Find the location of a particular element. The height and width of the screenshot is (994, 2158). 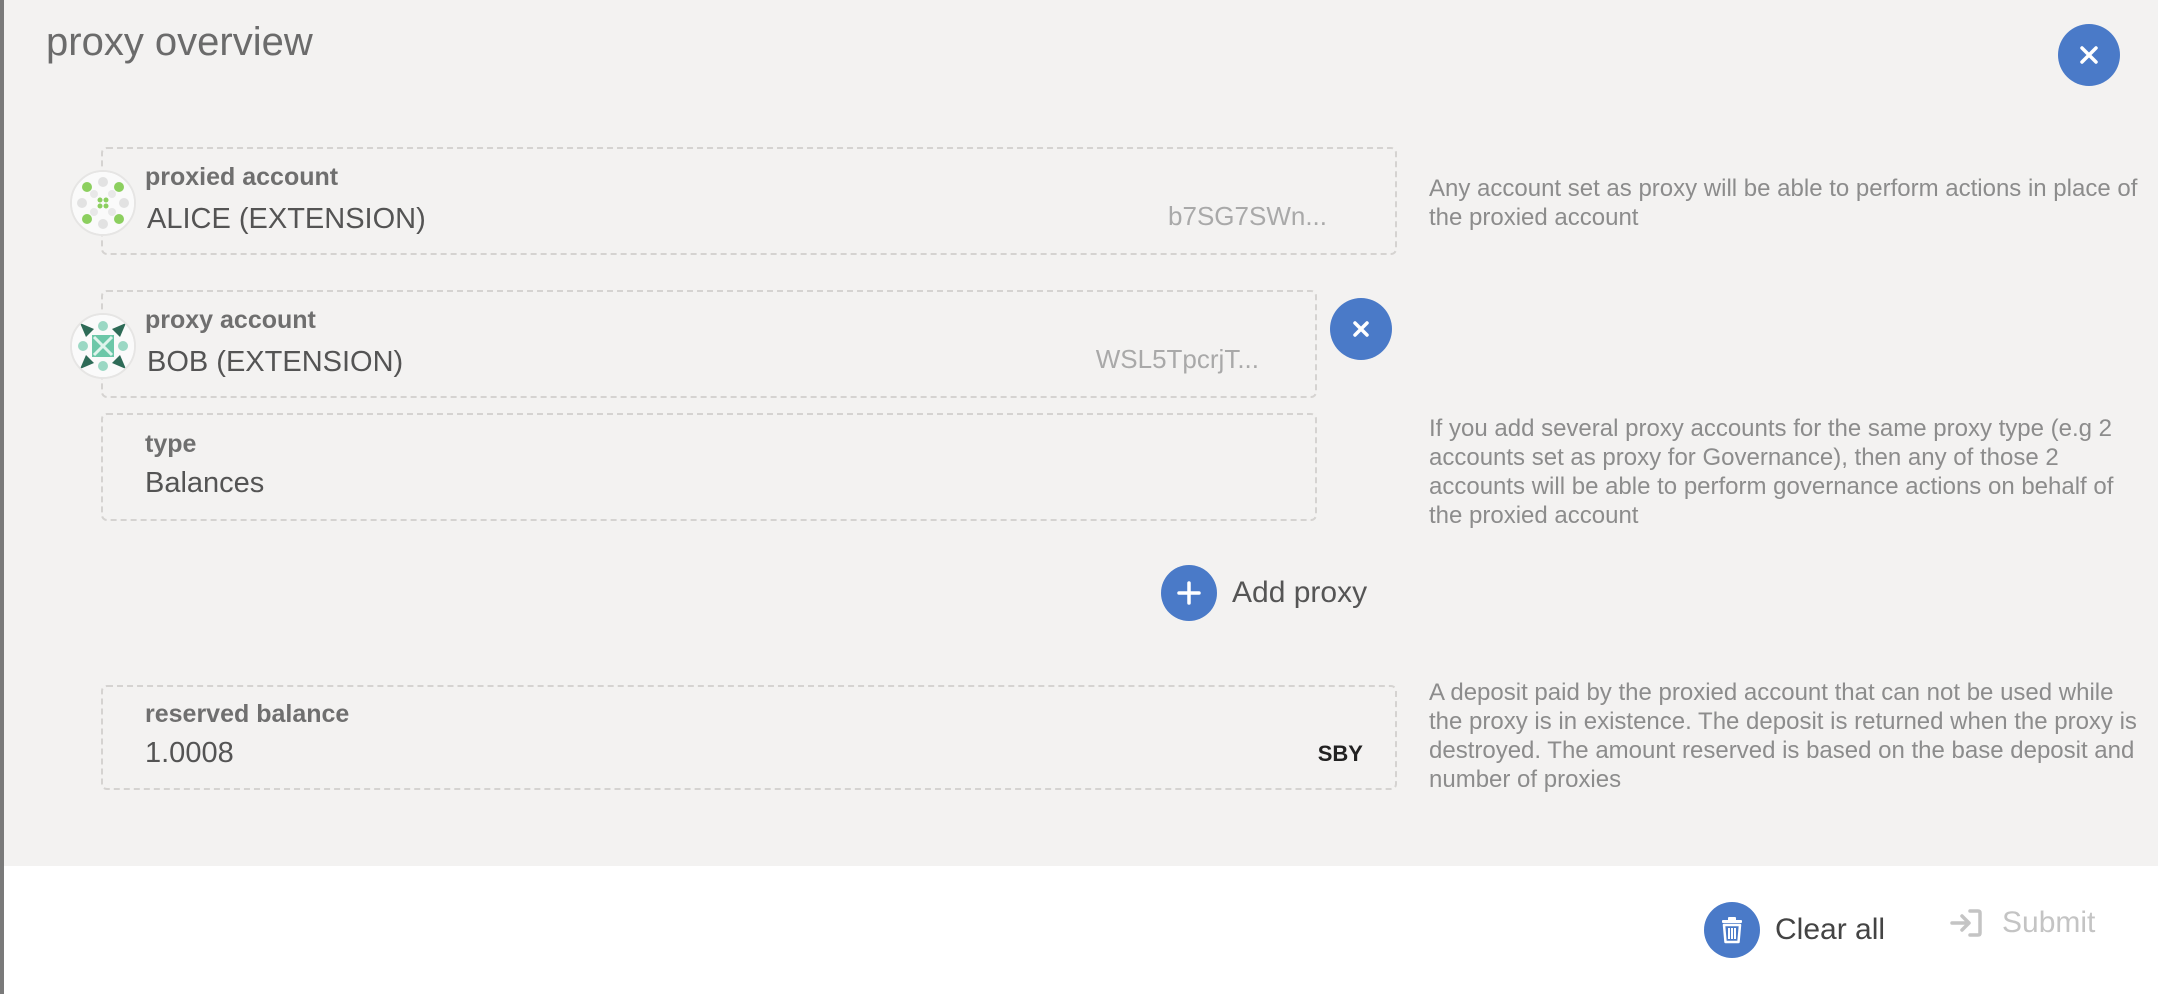

proxy-account-name: BOB (EXTENSION) is located at coordinates (275, 362).